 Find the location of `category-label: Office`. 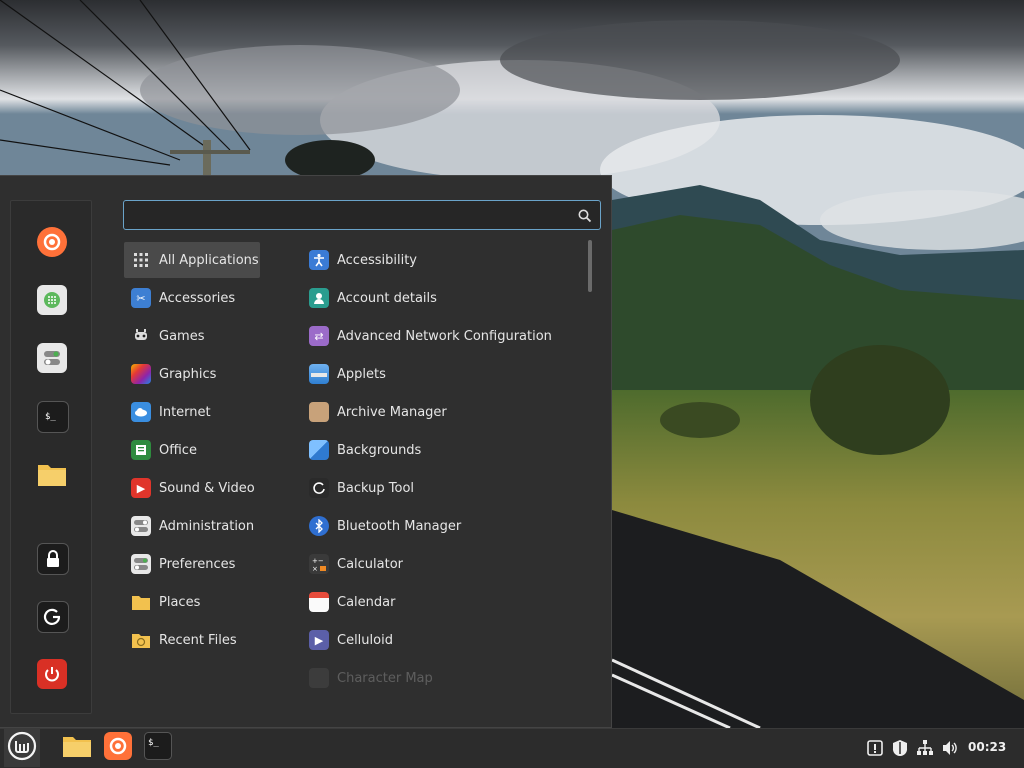

category-label: Office is located at coordinates (178, 450).